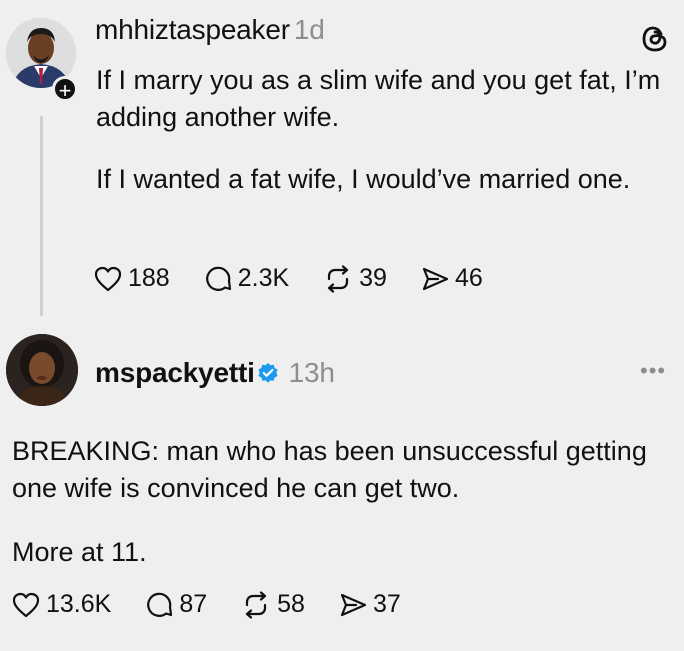  What do you see at coordinates (452, 278) in the screenshot?
I see `post1-share-button: 46` at bounding box center [452, 278].